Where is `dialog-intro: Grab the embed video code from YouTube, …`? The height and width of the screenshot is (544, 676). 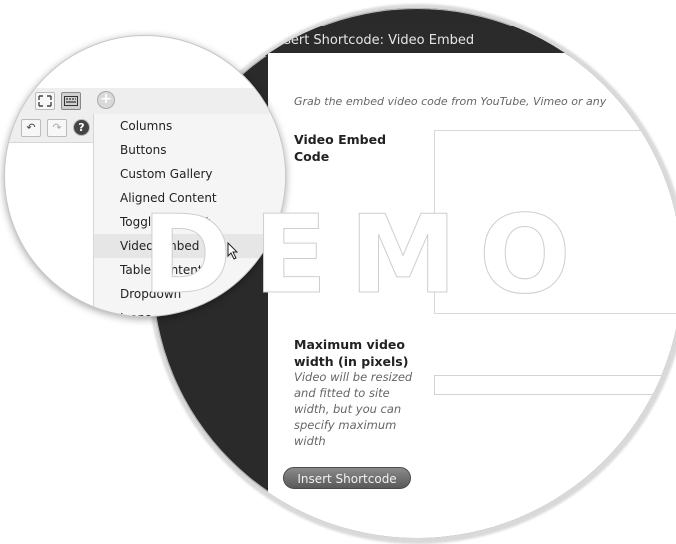
dialog-intro: Grab the embed video code from YouTube, … is located at coordinates (450, 101).